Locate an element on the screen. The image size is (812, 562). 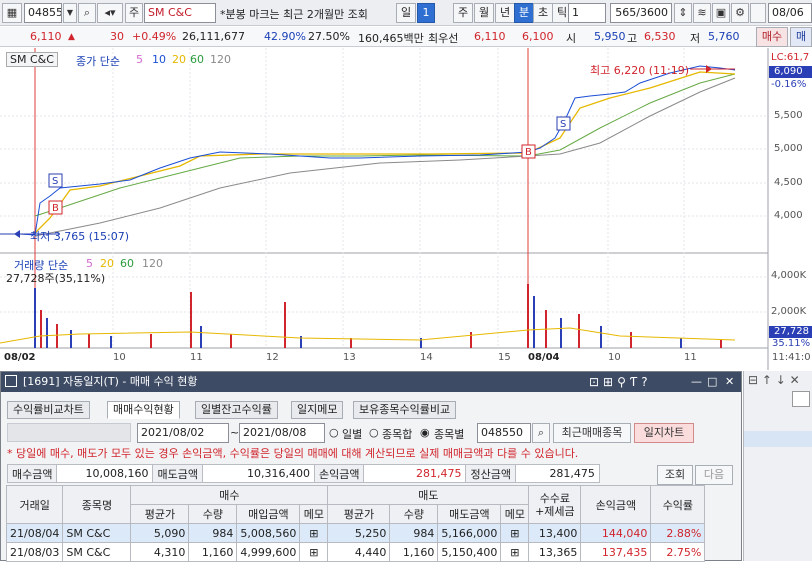
date-from-input: 2021/08/02 is located at coordinates (183, 433).